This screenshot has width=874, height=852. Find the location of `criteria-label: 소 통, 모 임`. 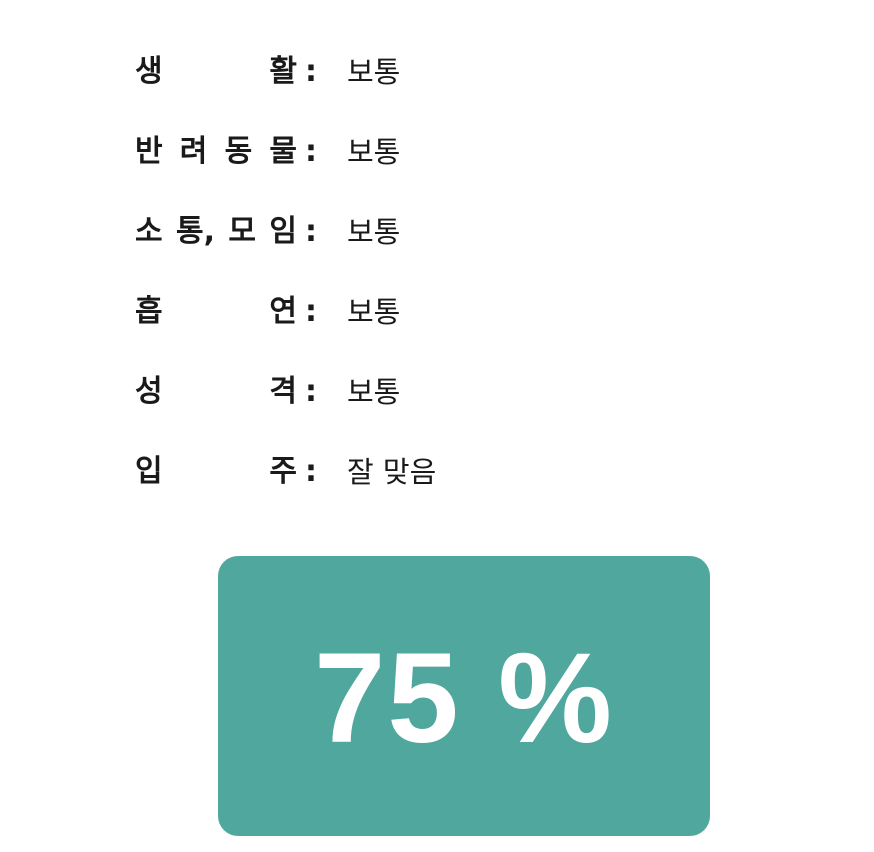

criteria-label: 소 통, 모 임 is located at coordinates (216, 232).